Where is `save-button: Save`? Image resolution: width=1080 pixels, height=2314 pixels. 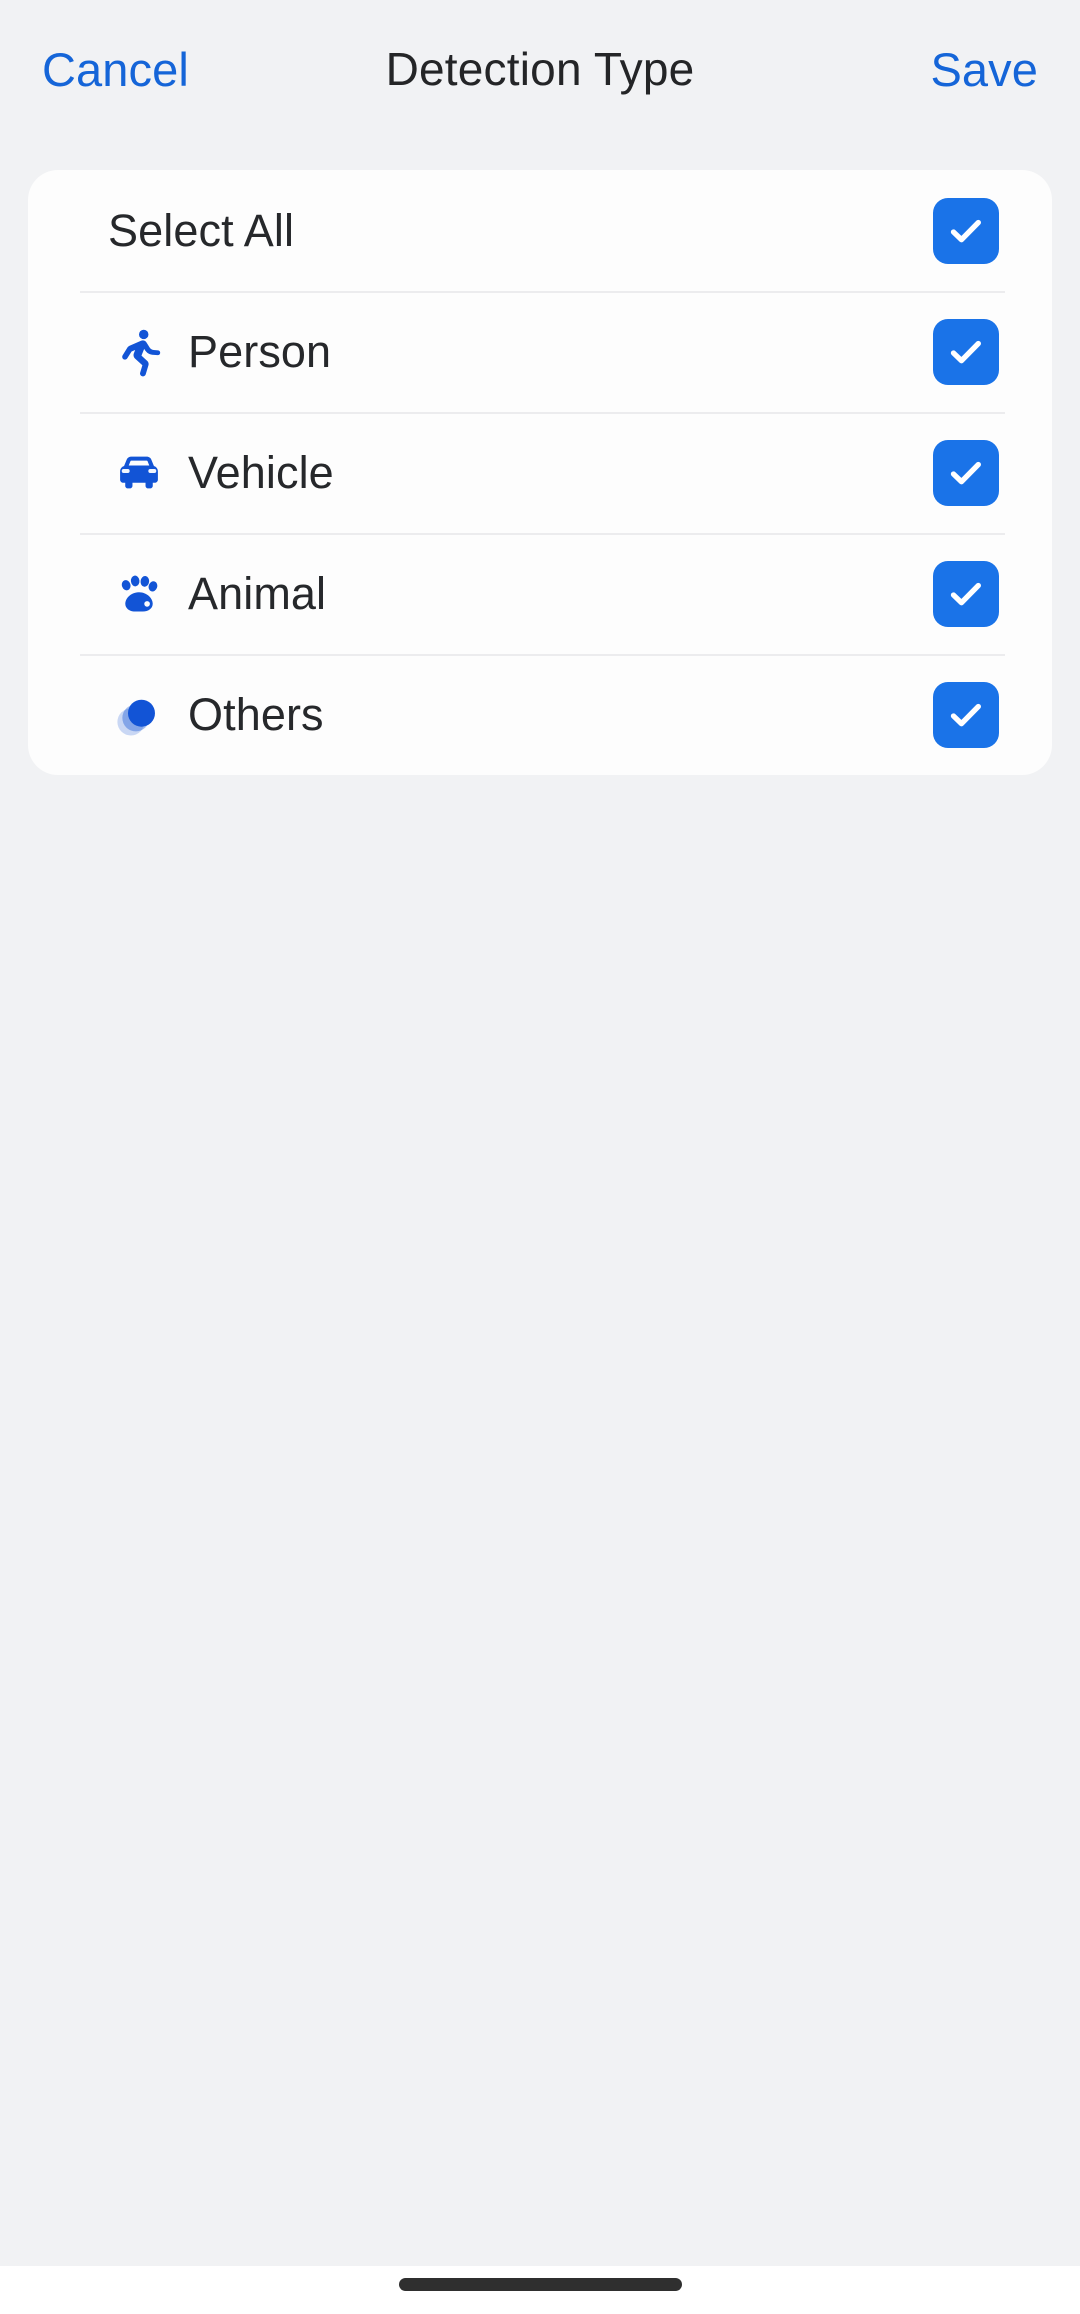
save-button: Save is located at coordinates (984, 69).